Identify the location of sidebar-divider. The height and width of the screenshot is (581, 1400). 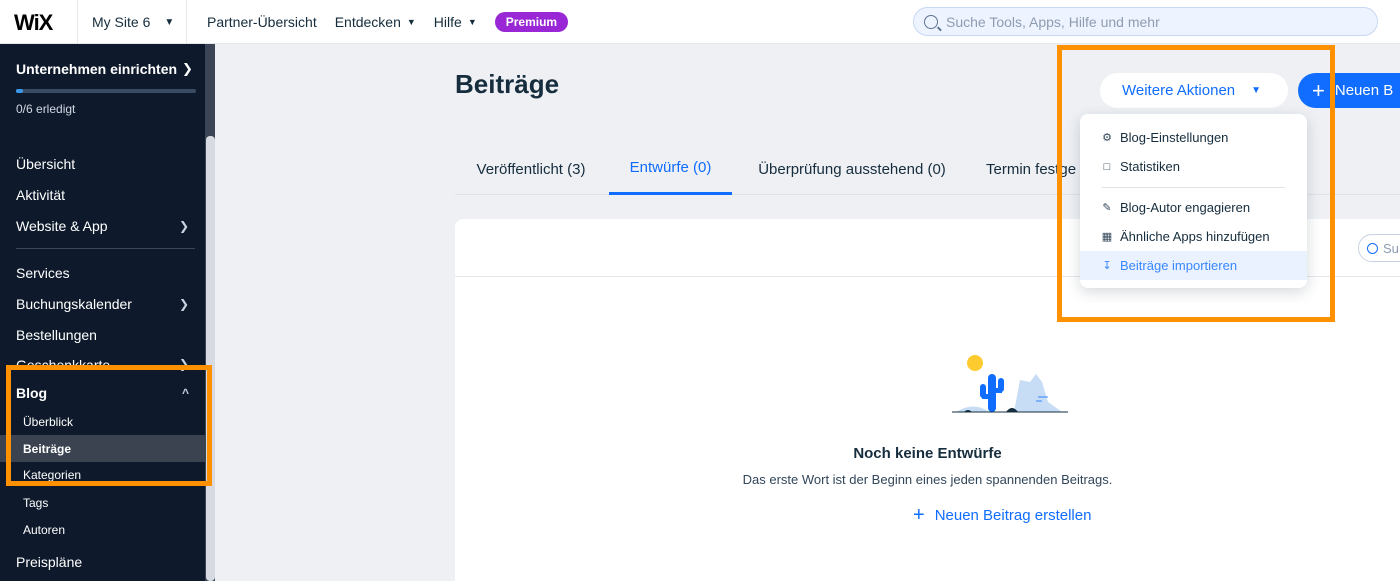
(105, 248).